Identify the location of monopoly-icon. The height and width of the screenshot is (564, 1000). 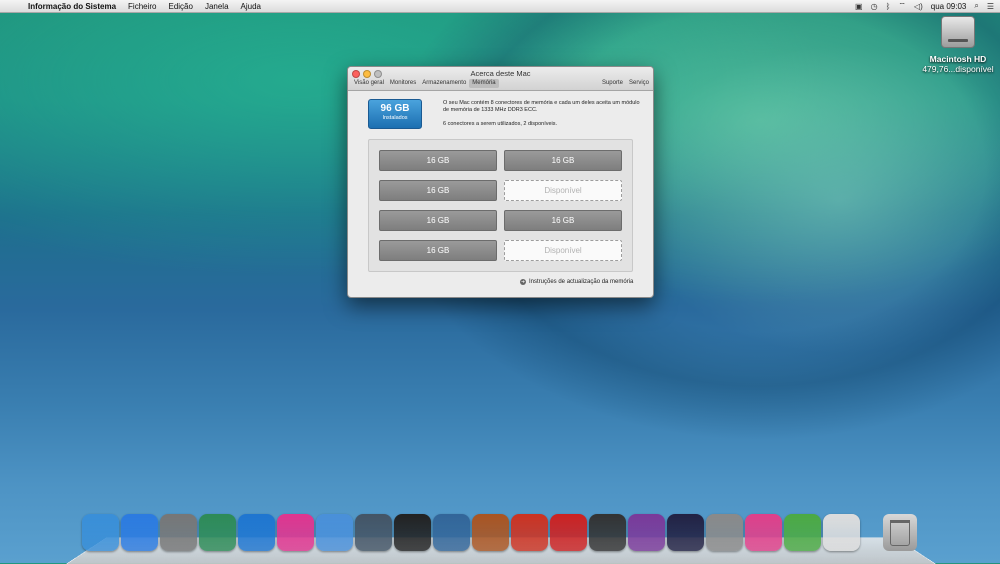
(217, 532).